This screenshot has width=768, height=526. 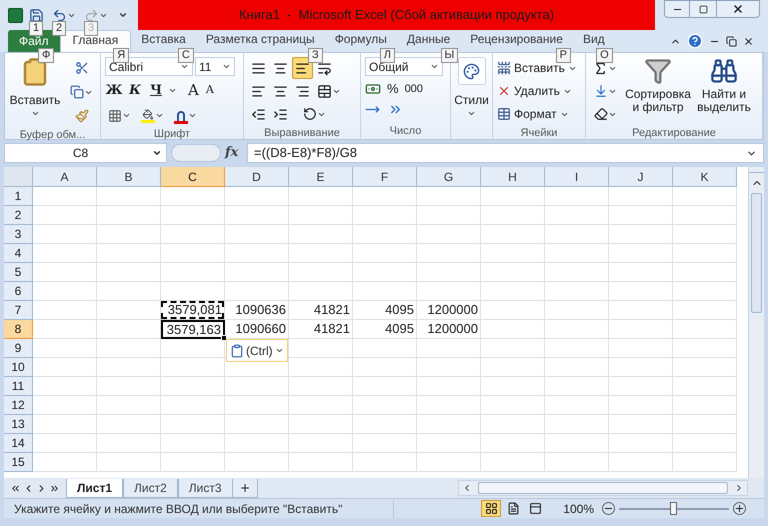 What do you see at coordinates (505, 153) in the screenshot?
I see `formula-field: =((D8-E8)*F8)/G8` at bounding box center [505, 153].